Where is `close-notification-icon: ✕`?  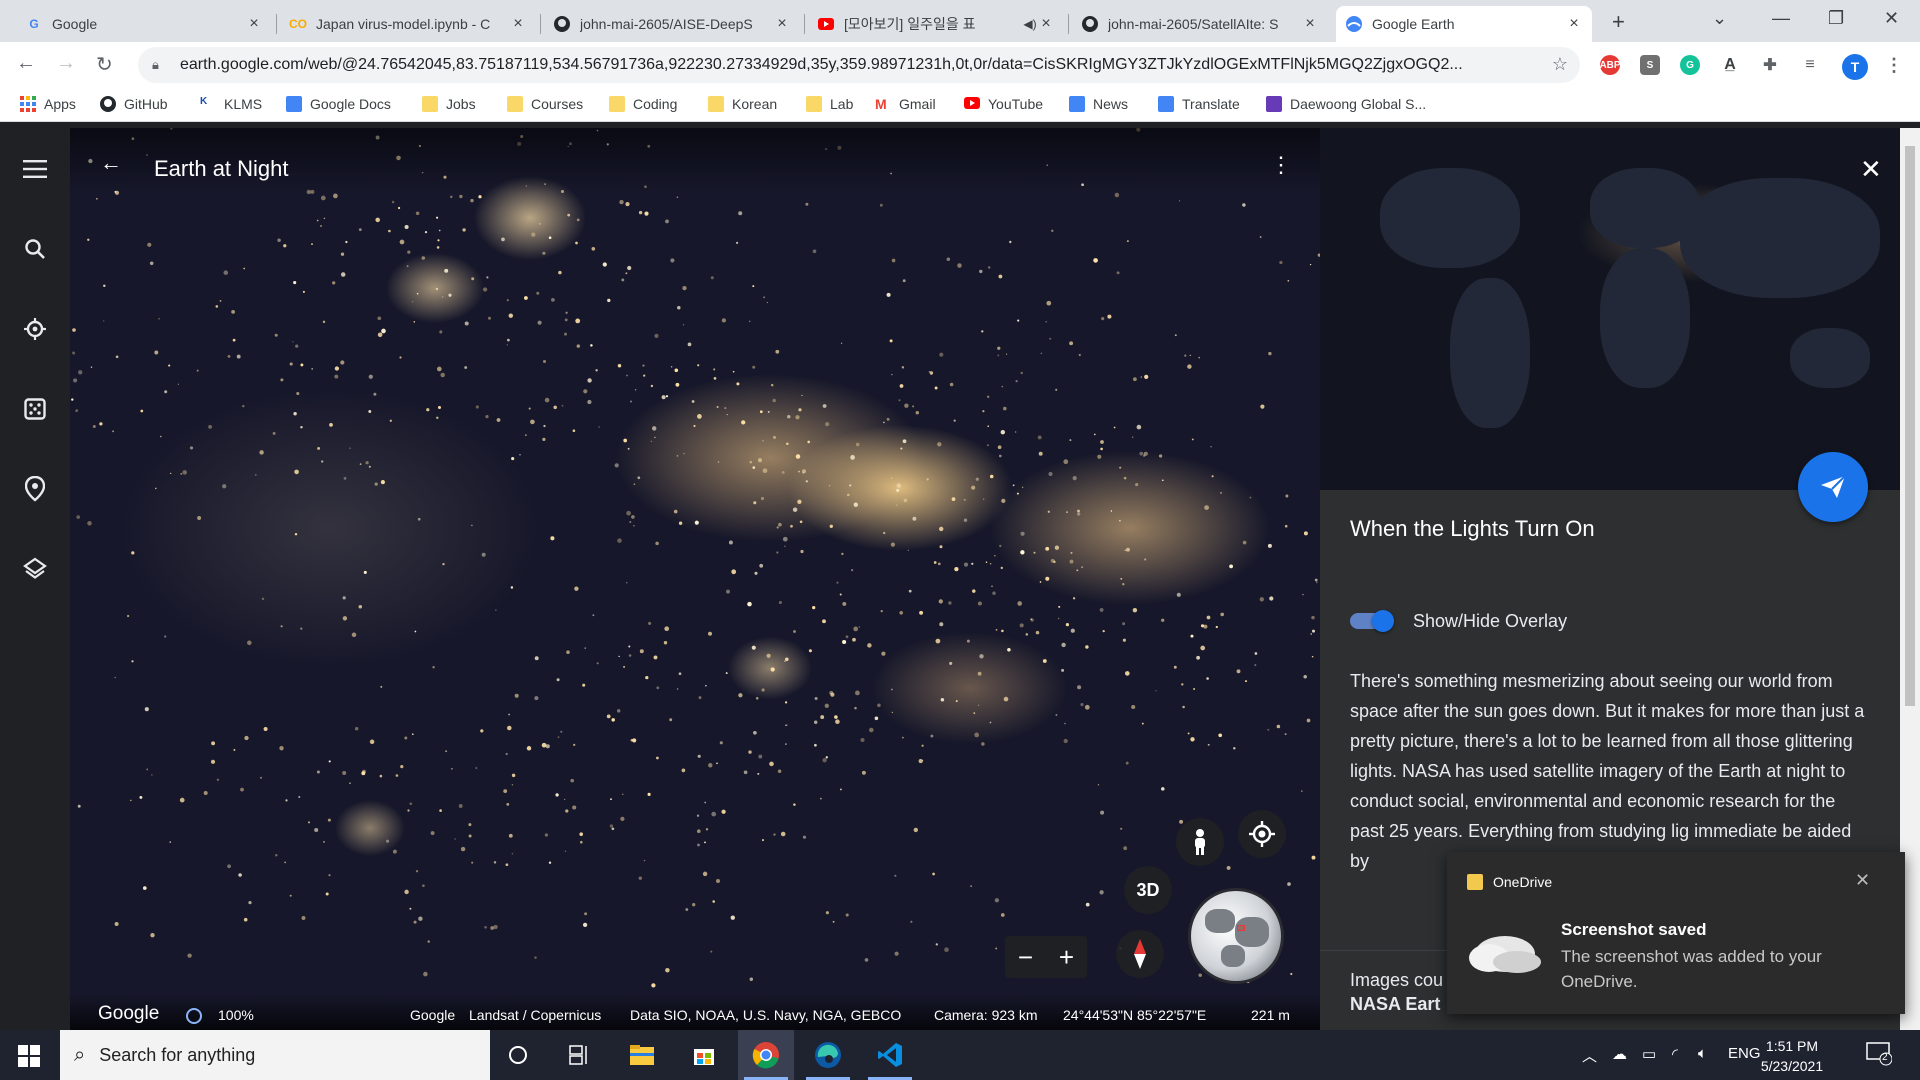
close-notification-icon: ✕ is located at coordinates (1862, 880).